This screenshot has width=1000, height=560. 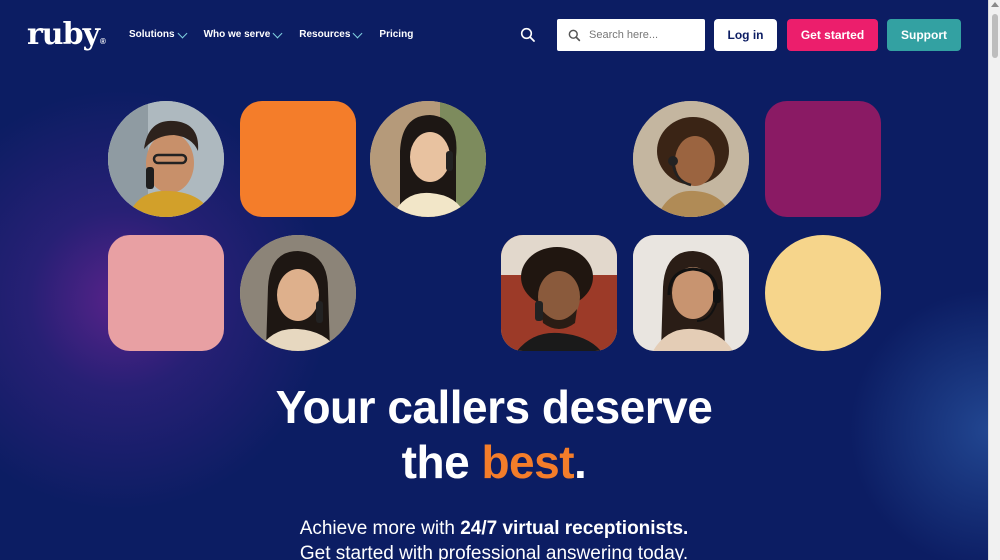 I want to click on nav-solutions-label: Solutions, so click(x=152, y=34).